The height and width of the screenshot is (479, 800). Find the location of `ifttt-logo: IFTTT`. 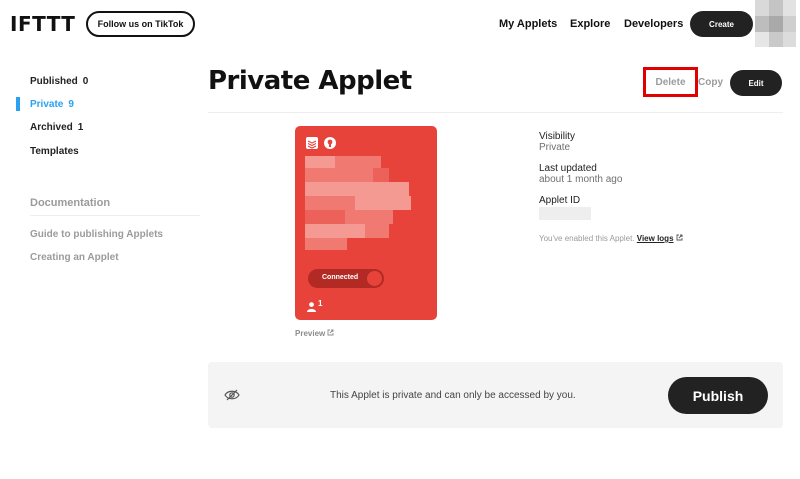

ifttt-logo: IFTTT is located at coordinates (42, 24).